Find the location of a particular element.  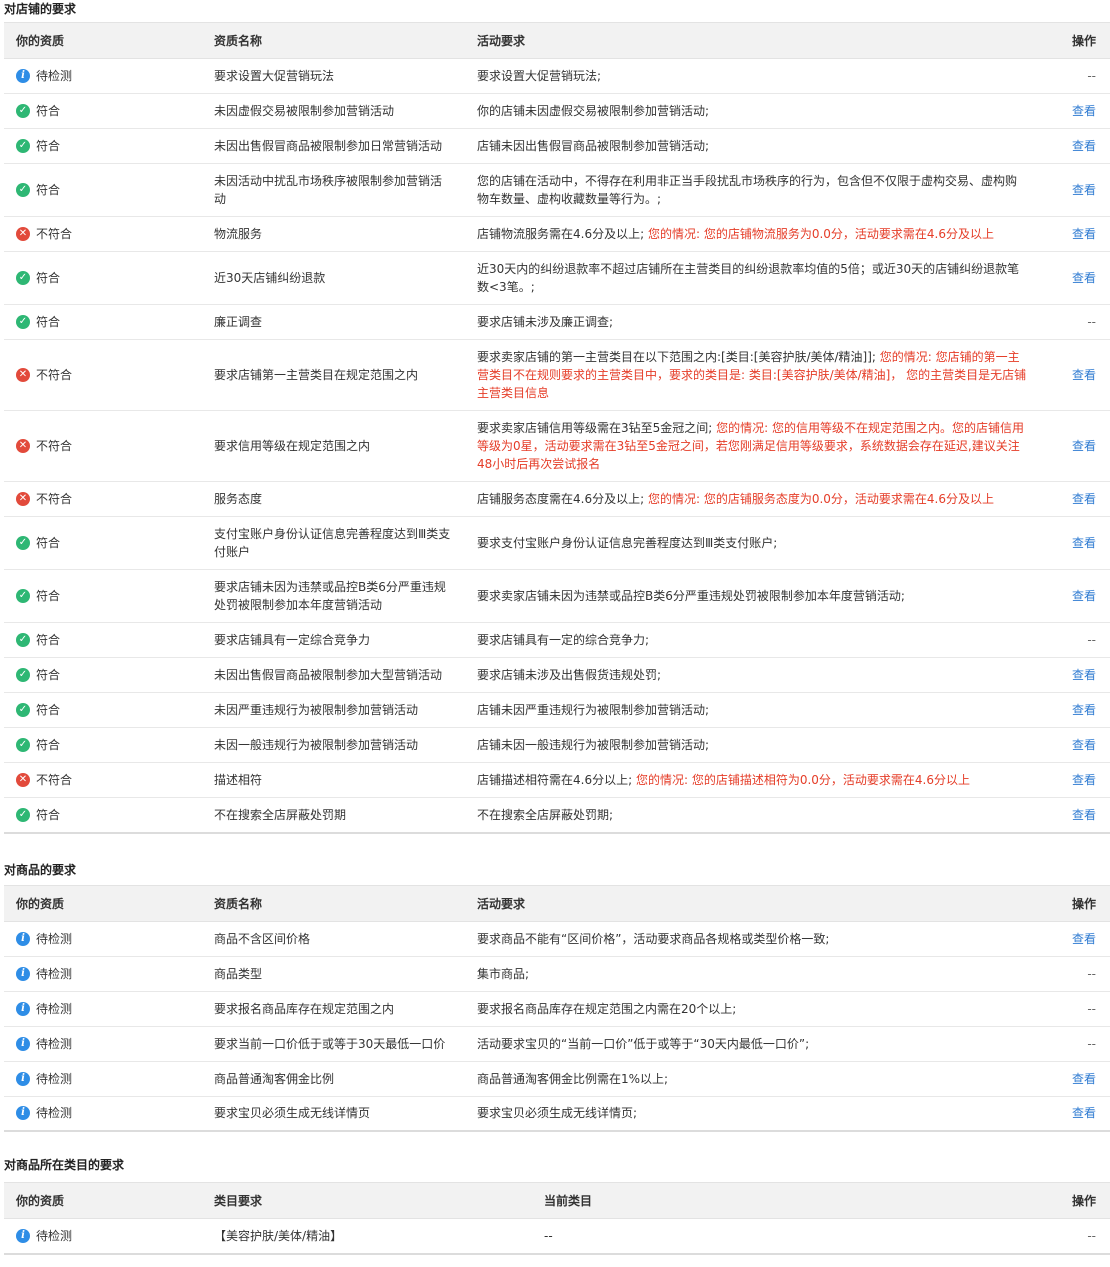

requirement-text: 要求商品不能有“区间价格”，活动要求商品各规格或类型价格一致; is located at coordinates (653, 938).